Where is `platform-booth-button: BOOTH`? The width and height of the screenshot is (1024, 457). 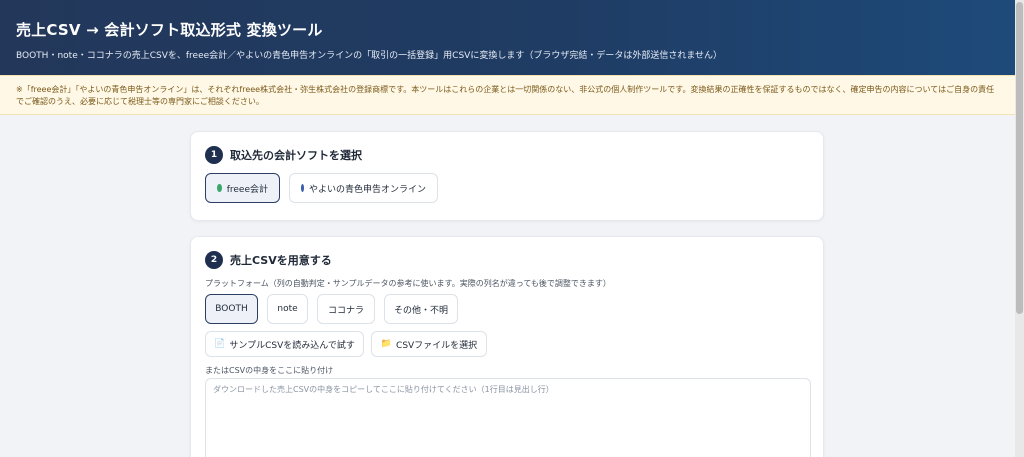
platform-booth-button: BOOTH is located at coordinates (231, 309).